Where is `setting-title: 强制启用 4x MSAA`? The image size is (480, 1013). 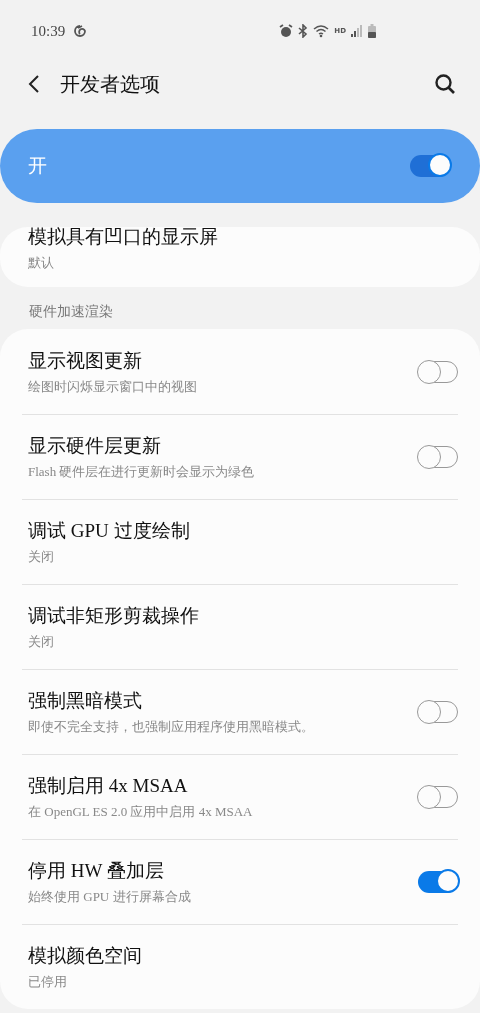
setting-title: 强制启用 4x MSAA is located at coordinates (108, 786).